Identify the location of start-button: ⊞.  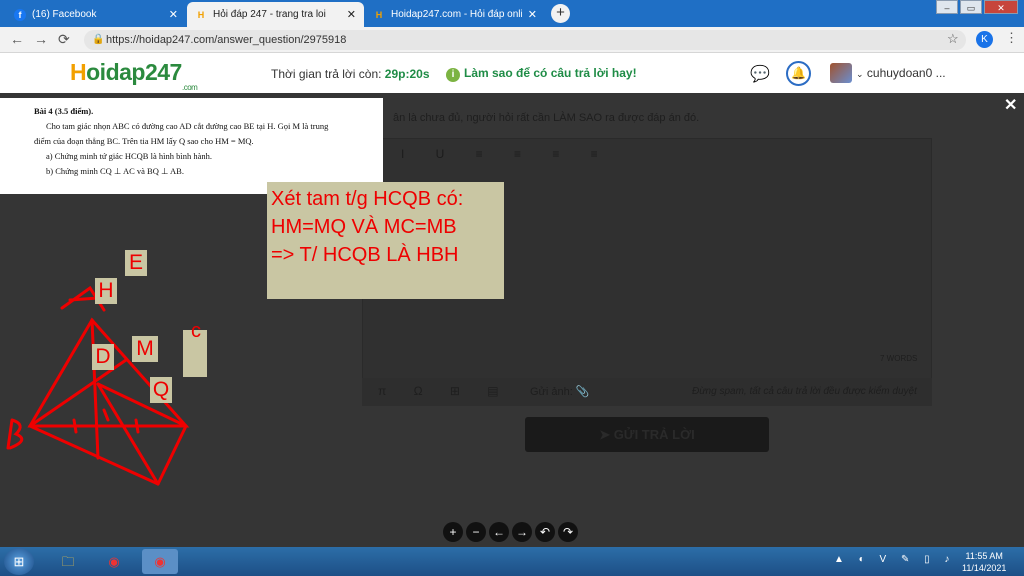
(19, 561).